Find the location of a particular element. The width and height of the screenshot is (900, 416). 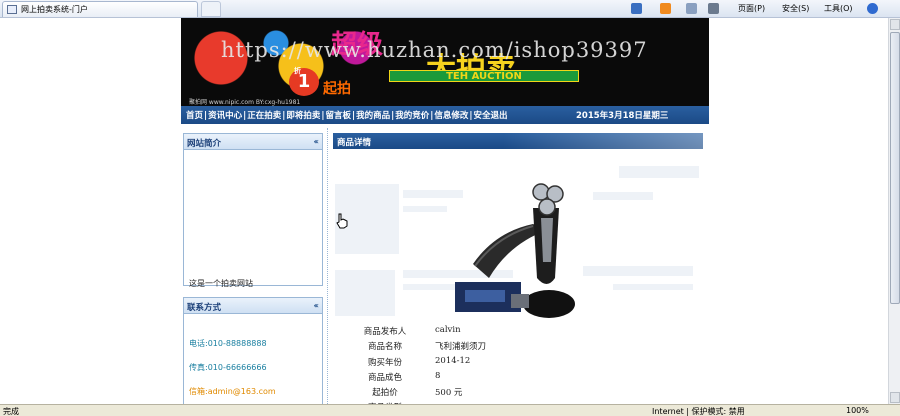

hand-cursor-icon is located at coordinates (342, 221).